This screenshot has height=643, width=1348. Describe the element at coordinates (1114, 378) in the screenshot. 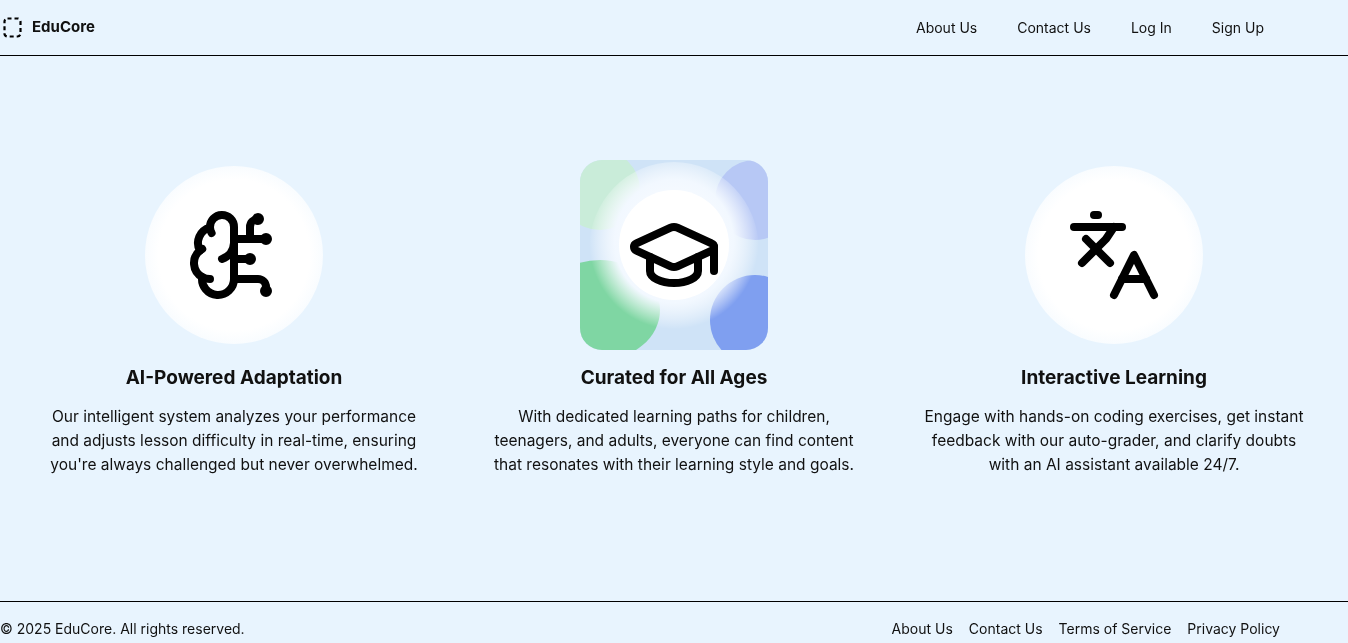

I see `feature-title: Interactive Learning` at that location.